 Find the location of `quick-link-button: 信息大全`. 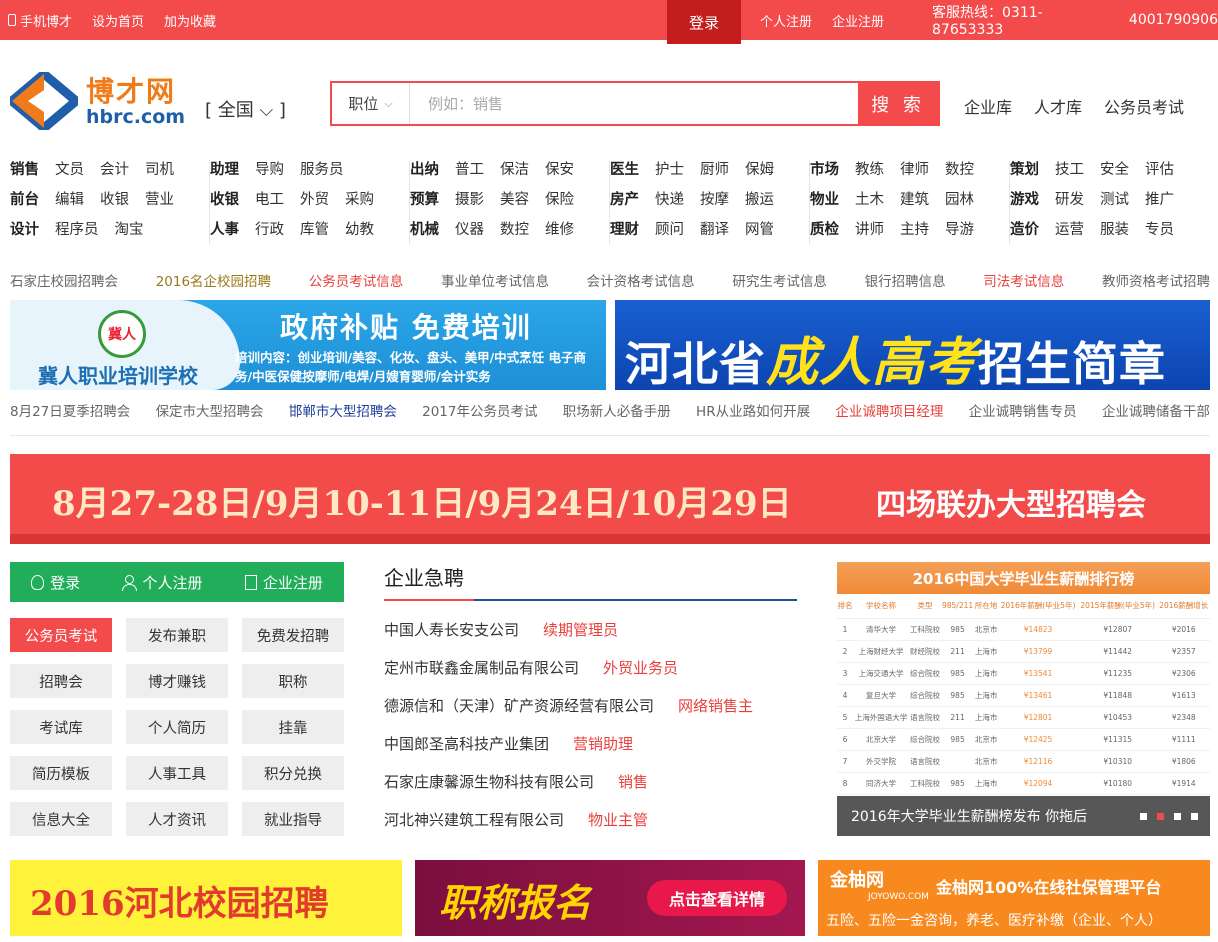

quick-link-button: 信息大全 is located at coordinates (61, 819).